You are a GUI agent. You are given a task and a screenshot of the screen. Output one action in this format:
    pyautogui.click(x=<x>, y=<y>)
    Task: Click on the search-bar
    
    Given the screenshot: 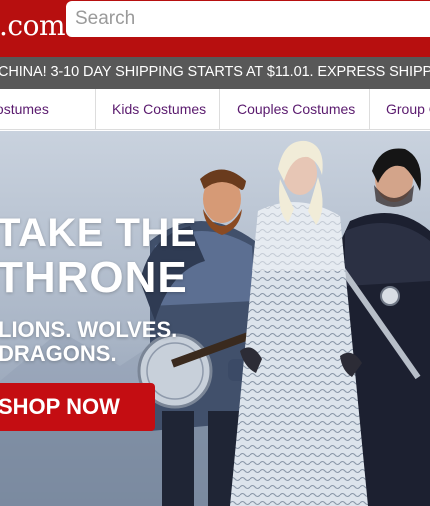 What is the action you would take?
    pyautogui.click(x=248, y=19)
    